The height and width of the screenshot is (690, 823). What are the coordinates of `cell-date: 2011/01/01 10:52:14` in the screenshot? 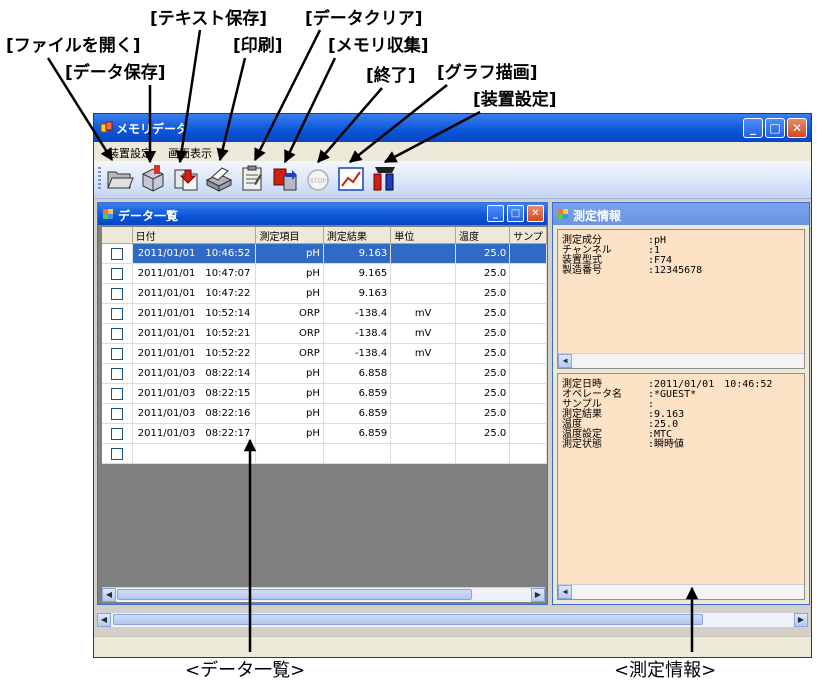 It's located at (194, 313).